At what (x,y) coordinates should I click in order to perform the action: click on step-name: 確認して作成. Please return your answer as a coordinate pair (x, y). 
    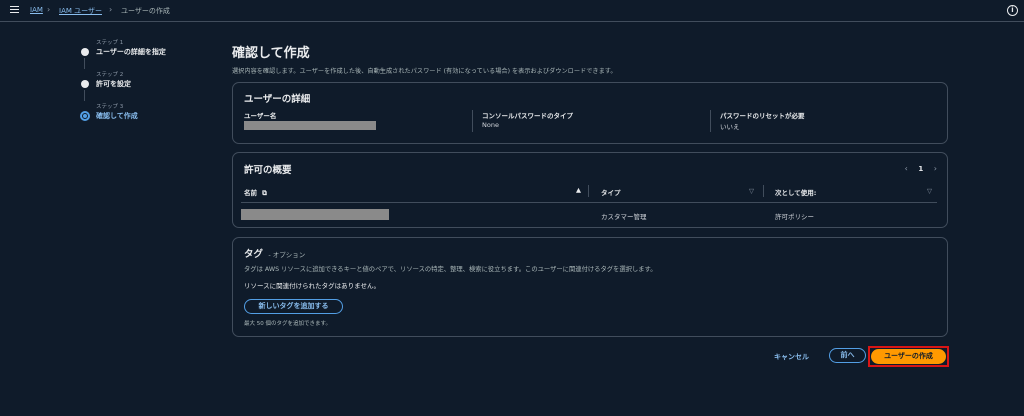
    Looking at the image, I should click on (117, 116).